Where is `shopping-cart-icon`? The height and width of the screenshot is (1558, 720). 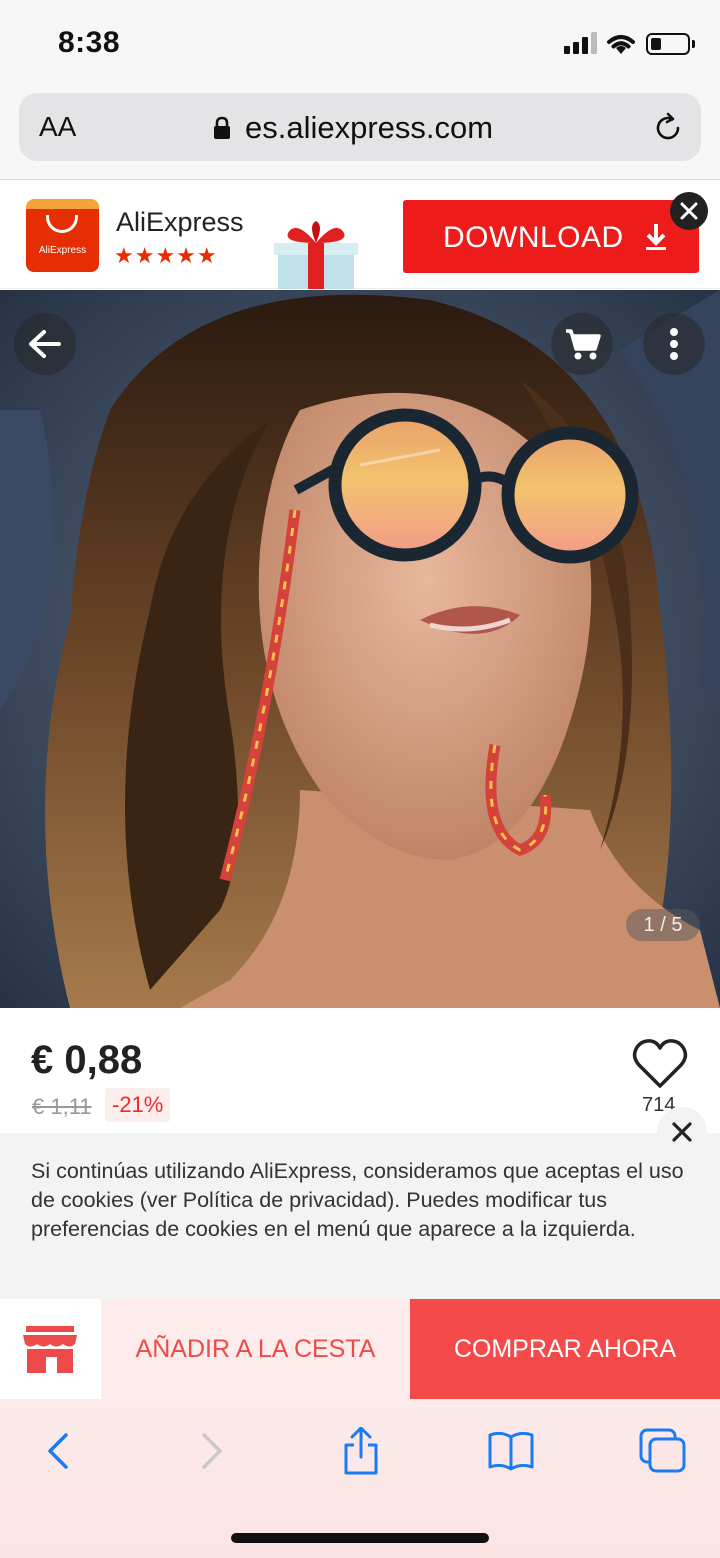
shopping-cart-icon is located at coordinates (583, 344).